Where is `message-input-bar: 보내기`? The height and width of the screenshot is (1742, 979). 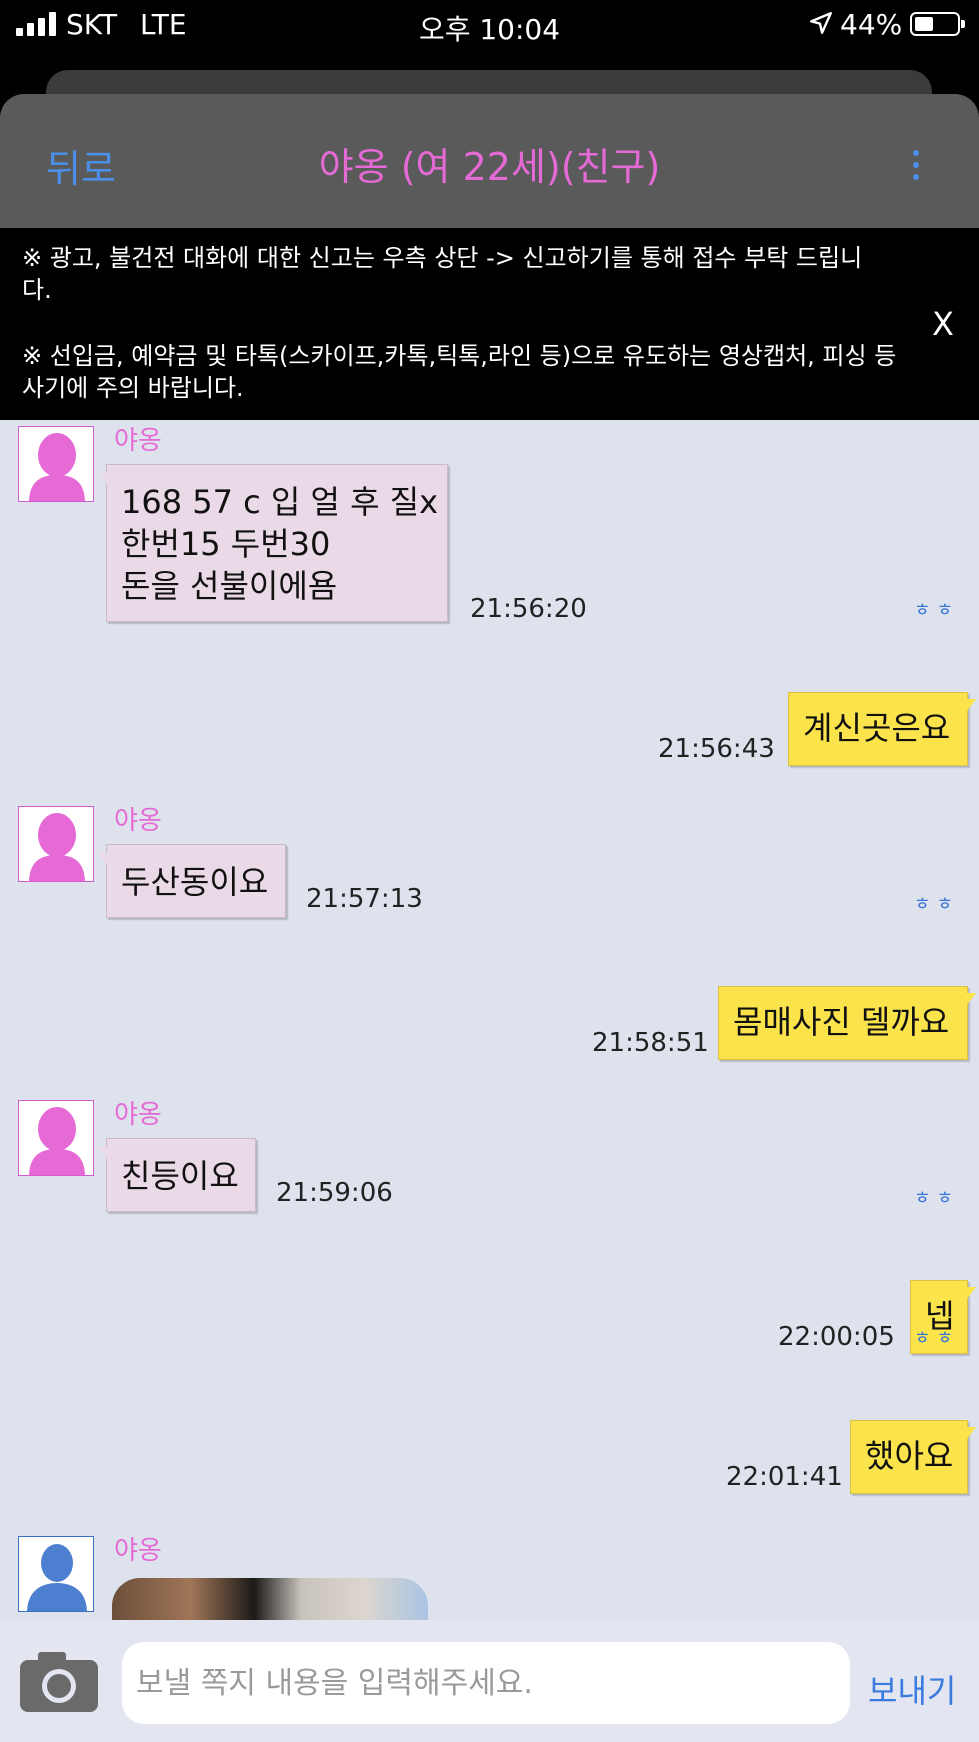
message-input-bar: 보내기 is located at coordinates (489, 1681).